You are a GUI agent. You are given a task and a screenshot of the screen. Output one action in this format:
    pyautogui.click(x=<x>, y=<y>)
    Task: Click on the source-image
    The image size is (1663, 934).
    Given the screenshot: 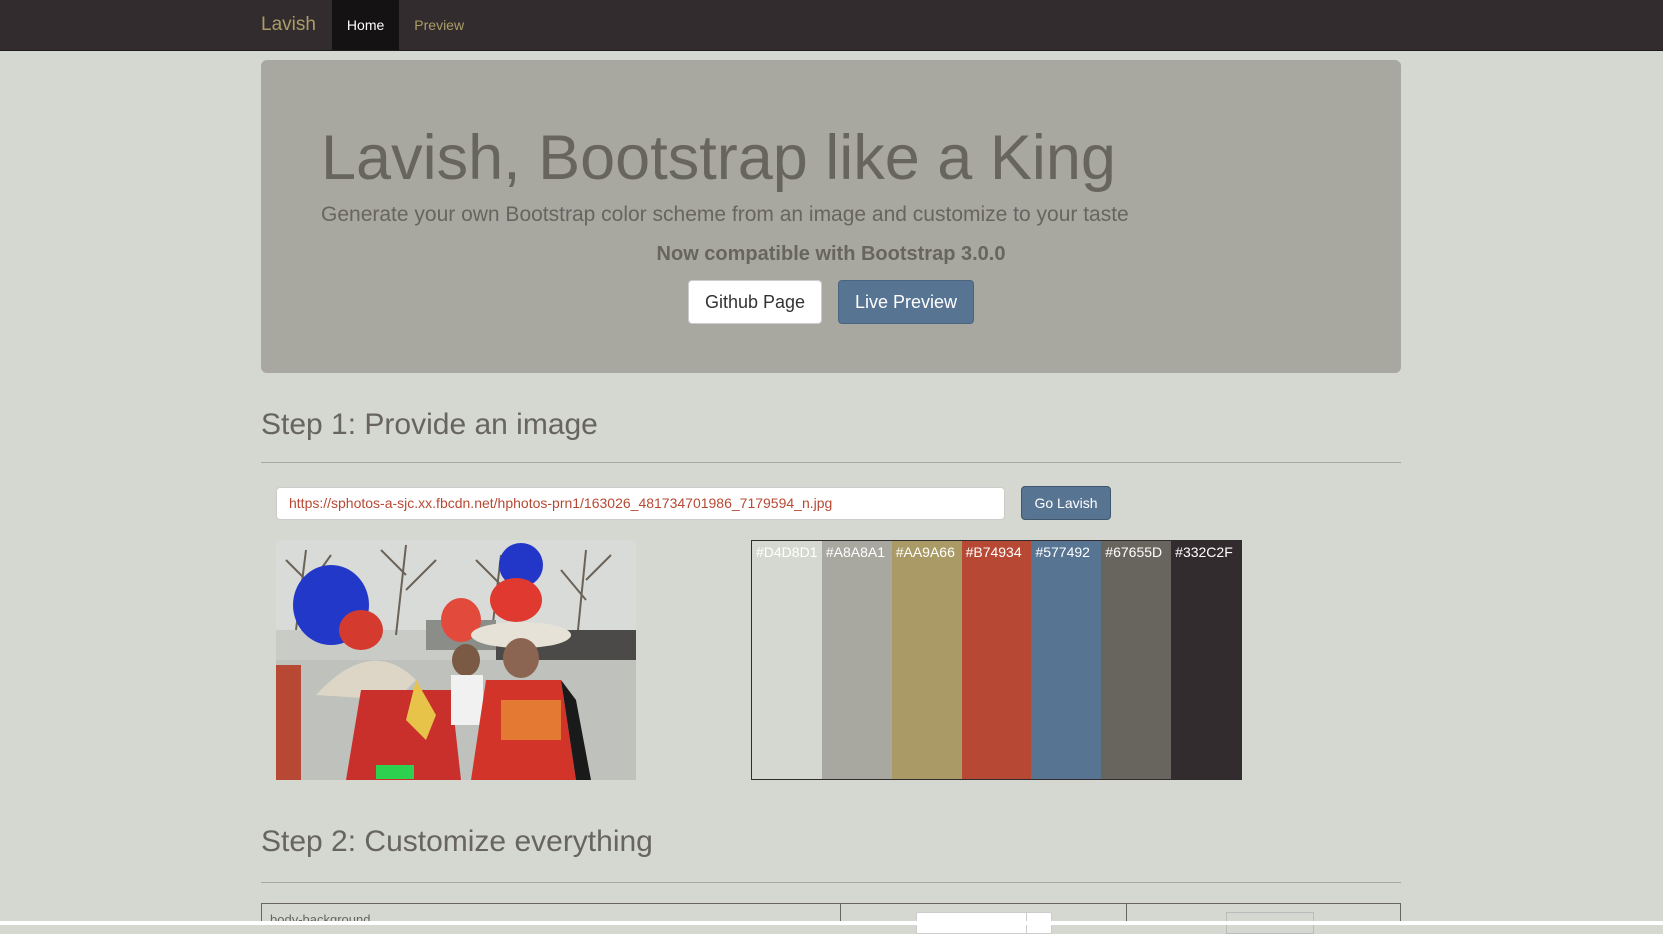 What is the action you would take?
    pyautogui.click(x=456, y=660)
    